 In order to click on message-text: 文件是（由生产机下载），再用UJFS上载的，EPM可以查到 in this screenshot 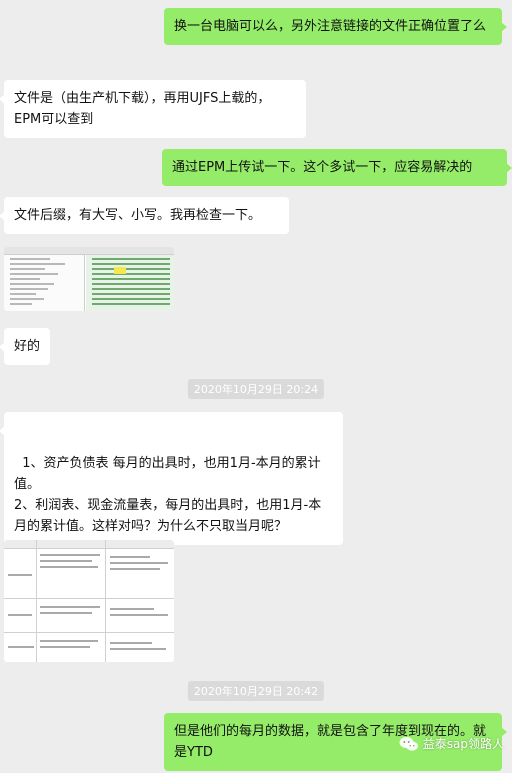, I will do `click(142, 109)`.